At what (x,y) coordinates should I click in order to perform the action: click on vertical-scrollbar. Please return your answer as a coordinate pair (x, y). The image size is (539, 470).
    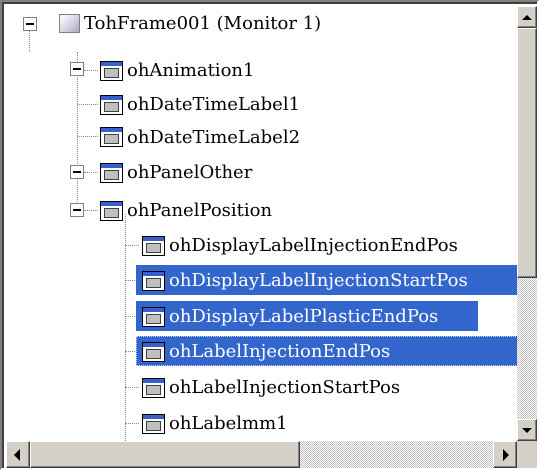
    Looking at the image, I should click on (527, 223).